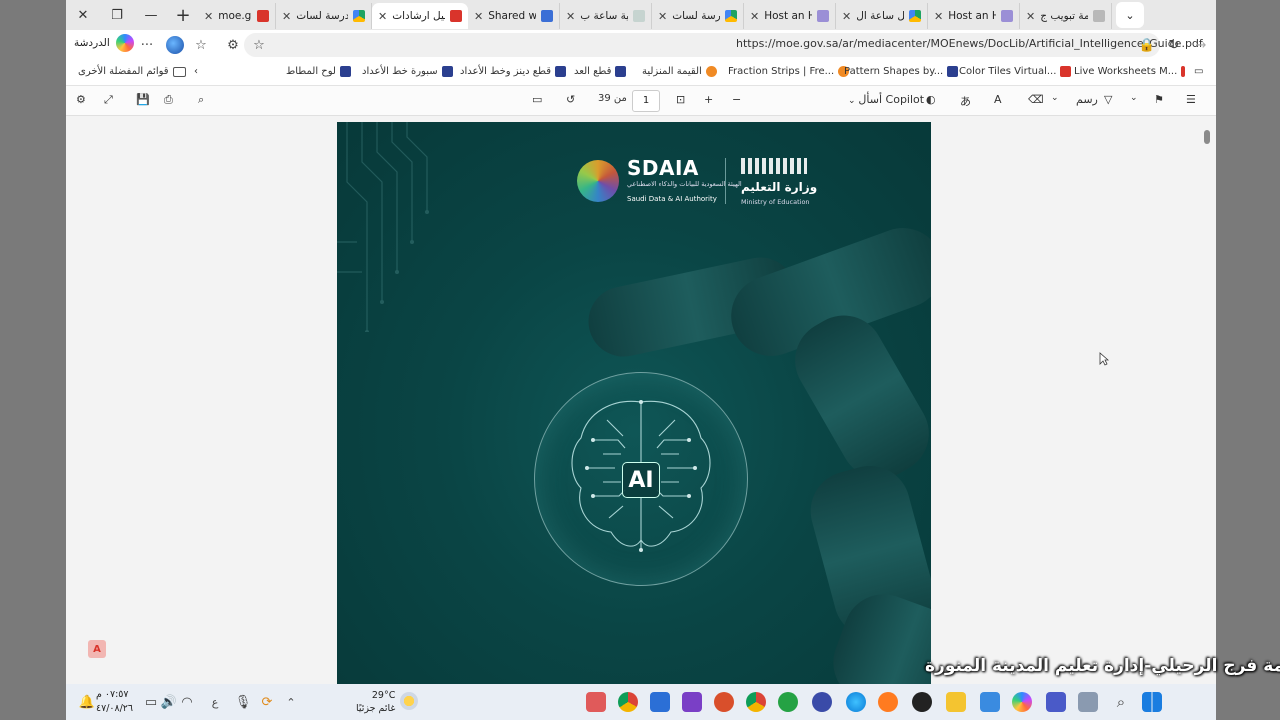  I want to click on zoom-in-icon: +, so click(708, 99).